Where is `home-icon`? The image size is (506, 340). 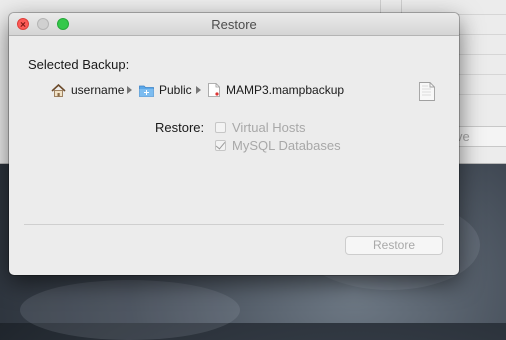 home-icon is located at coordinates (58, 90).